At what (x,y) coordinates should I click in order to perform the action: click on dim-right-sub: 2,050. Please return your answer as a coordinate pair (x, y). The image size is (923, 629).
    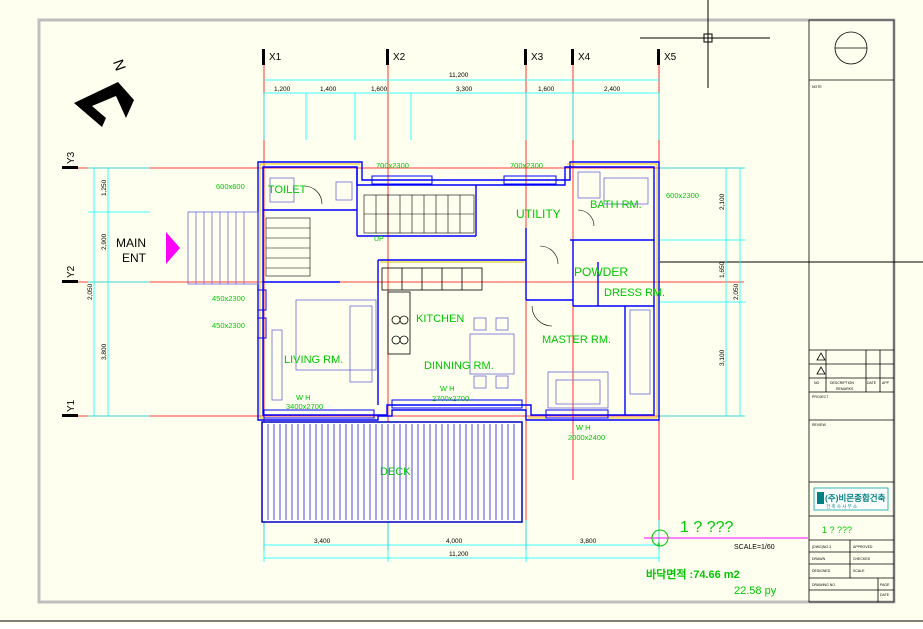
    Looking at the image, I should click on (736, 291).